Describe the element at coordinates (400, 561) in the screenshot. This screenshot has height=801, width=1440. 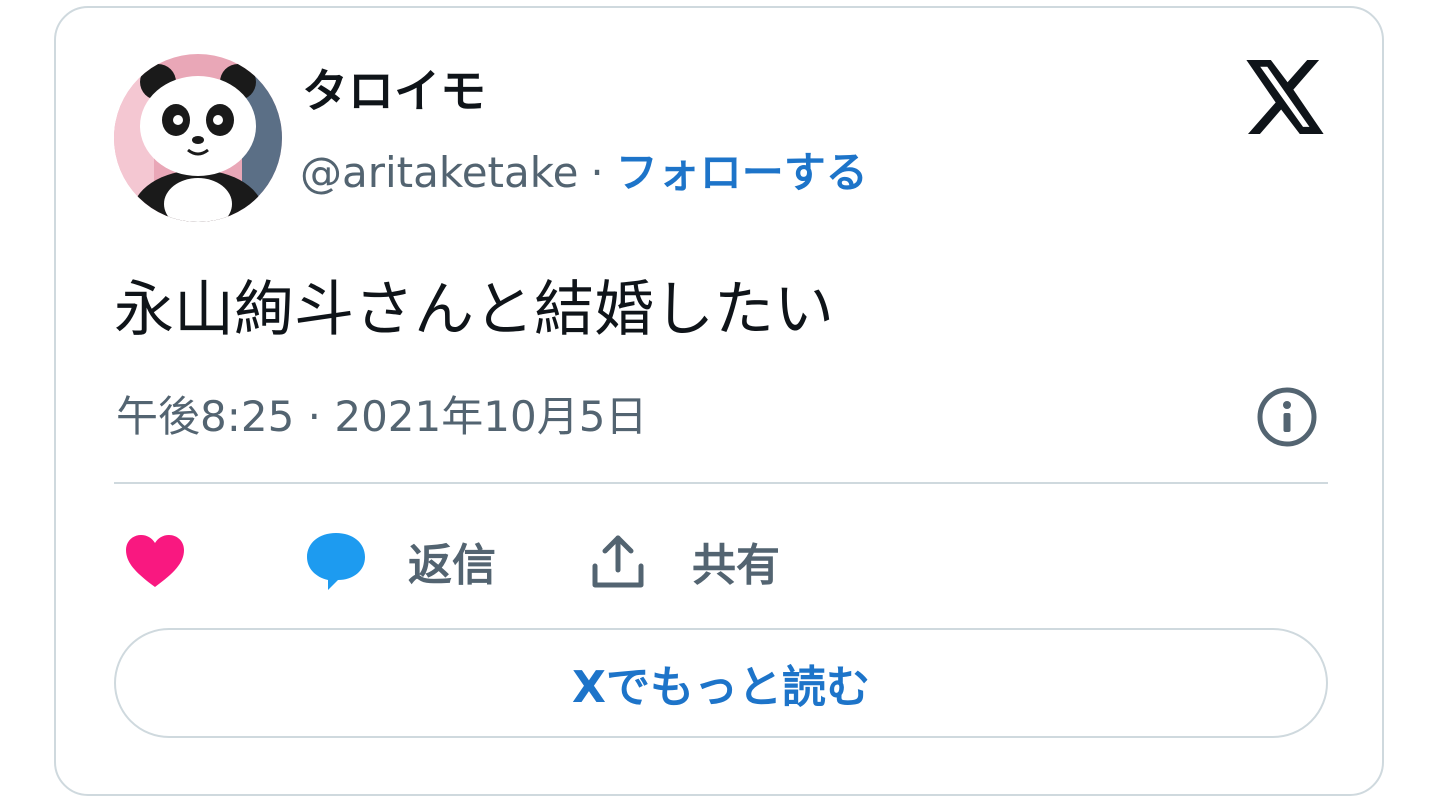
I see `reply-button: 返信` at that location.